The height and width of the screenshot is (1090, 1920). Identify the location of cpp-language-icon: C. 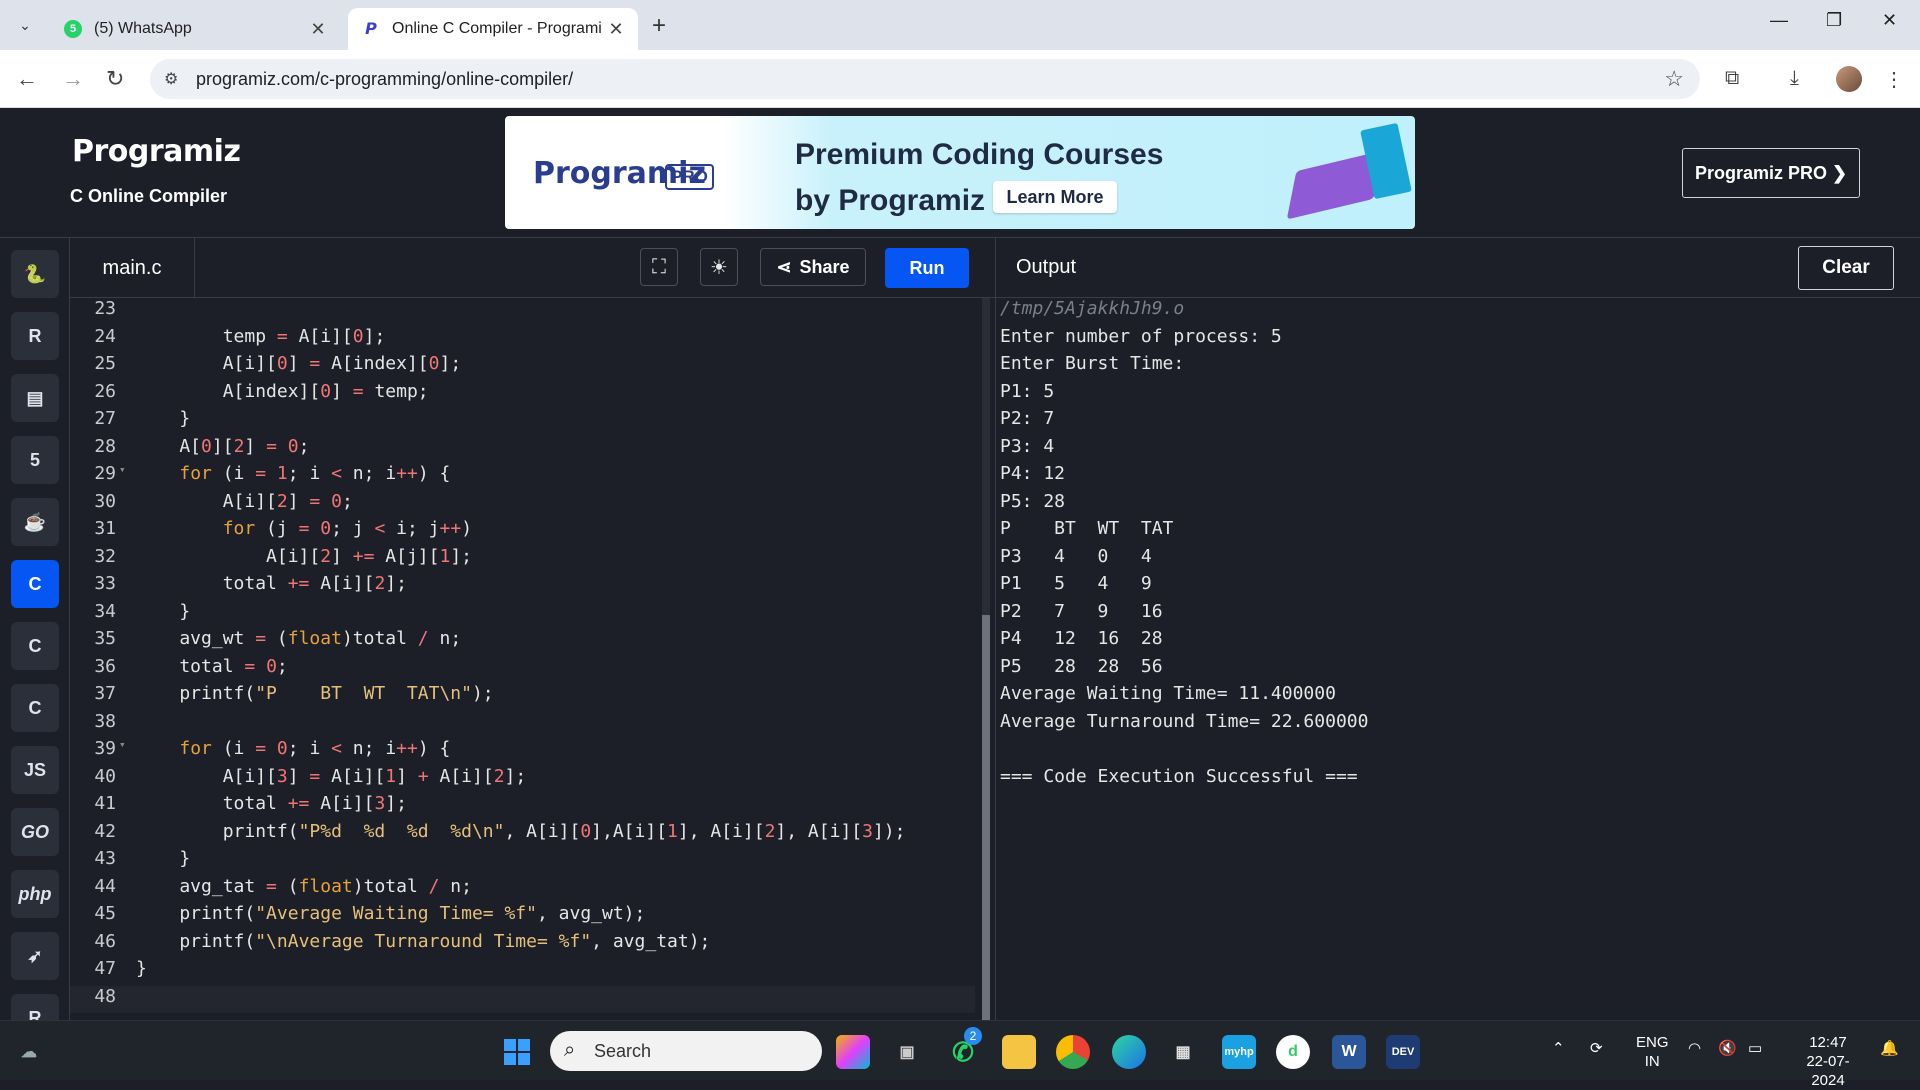
(35, 646).